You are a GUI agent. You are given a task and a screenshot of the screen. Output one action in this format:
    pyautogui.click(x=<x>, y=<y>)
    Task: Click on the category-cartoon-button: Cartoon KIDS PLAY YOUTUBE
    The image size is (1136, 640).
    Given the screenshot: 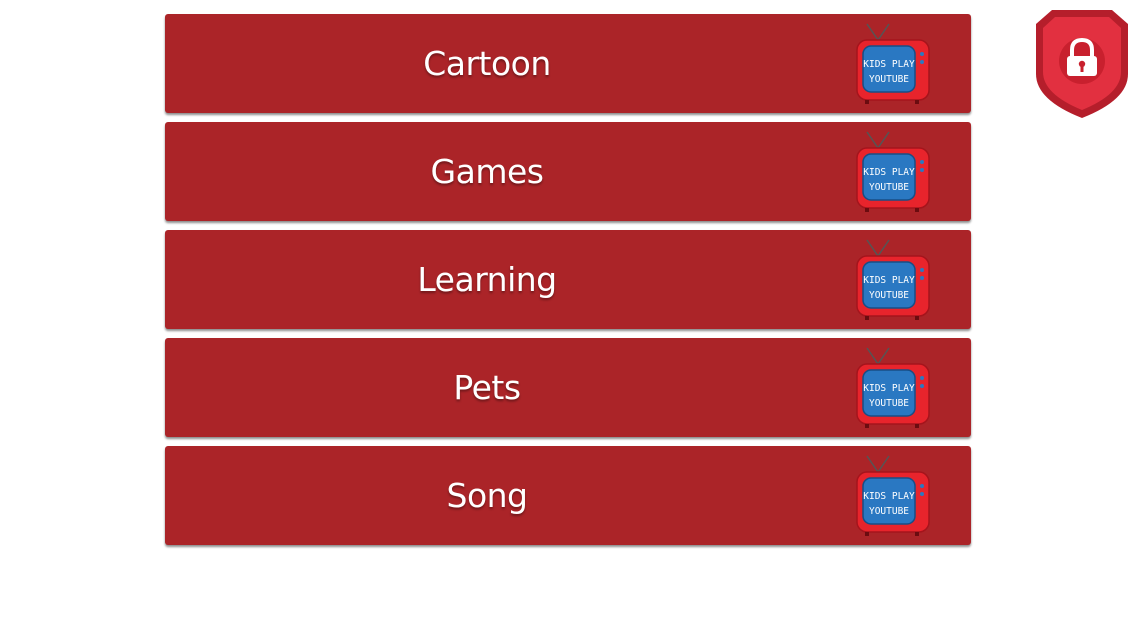 What is the action you would take?
    pyautogui.click(x=568, y=63)
    